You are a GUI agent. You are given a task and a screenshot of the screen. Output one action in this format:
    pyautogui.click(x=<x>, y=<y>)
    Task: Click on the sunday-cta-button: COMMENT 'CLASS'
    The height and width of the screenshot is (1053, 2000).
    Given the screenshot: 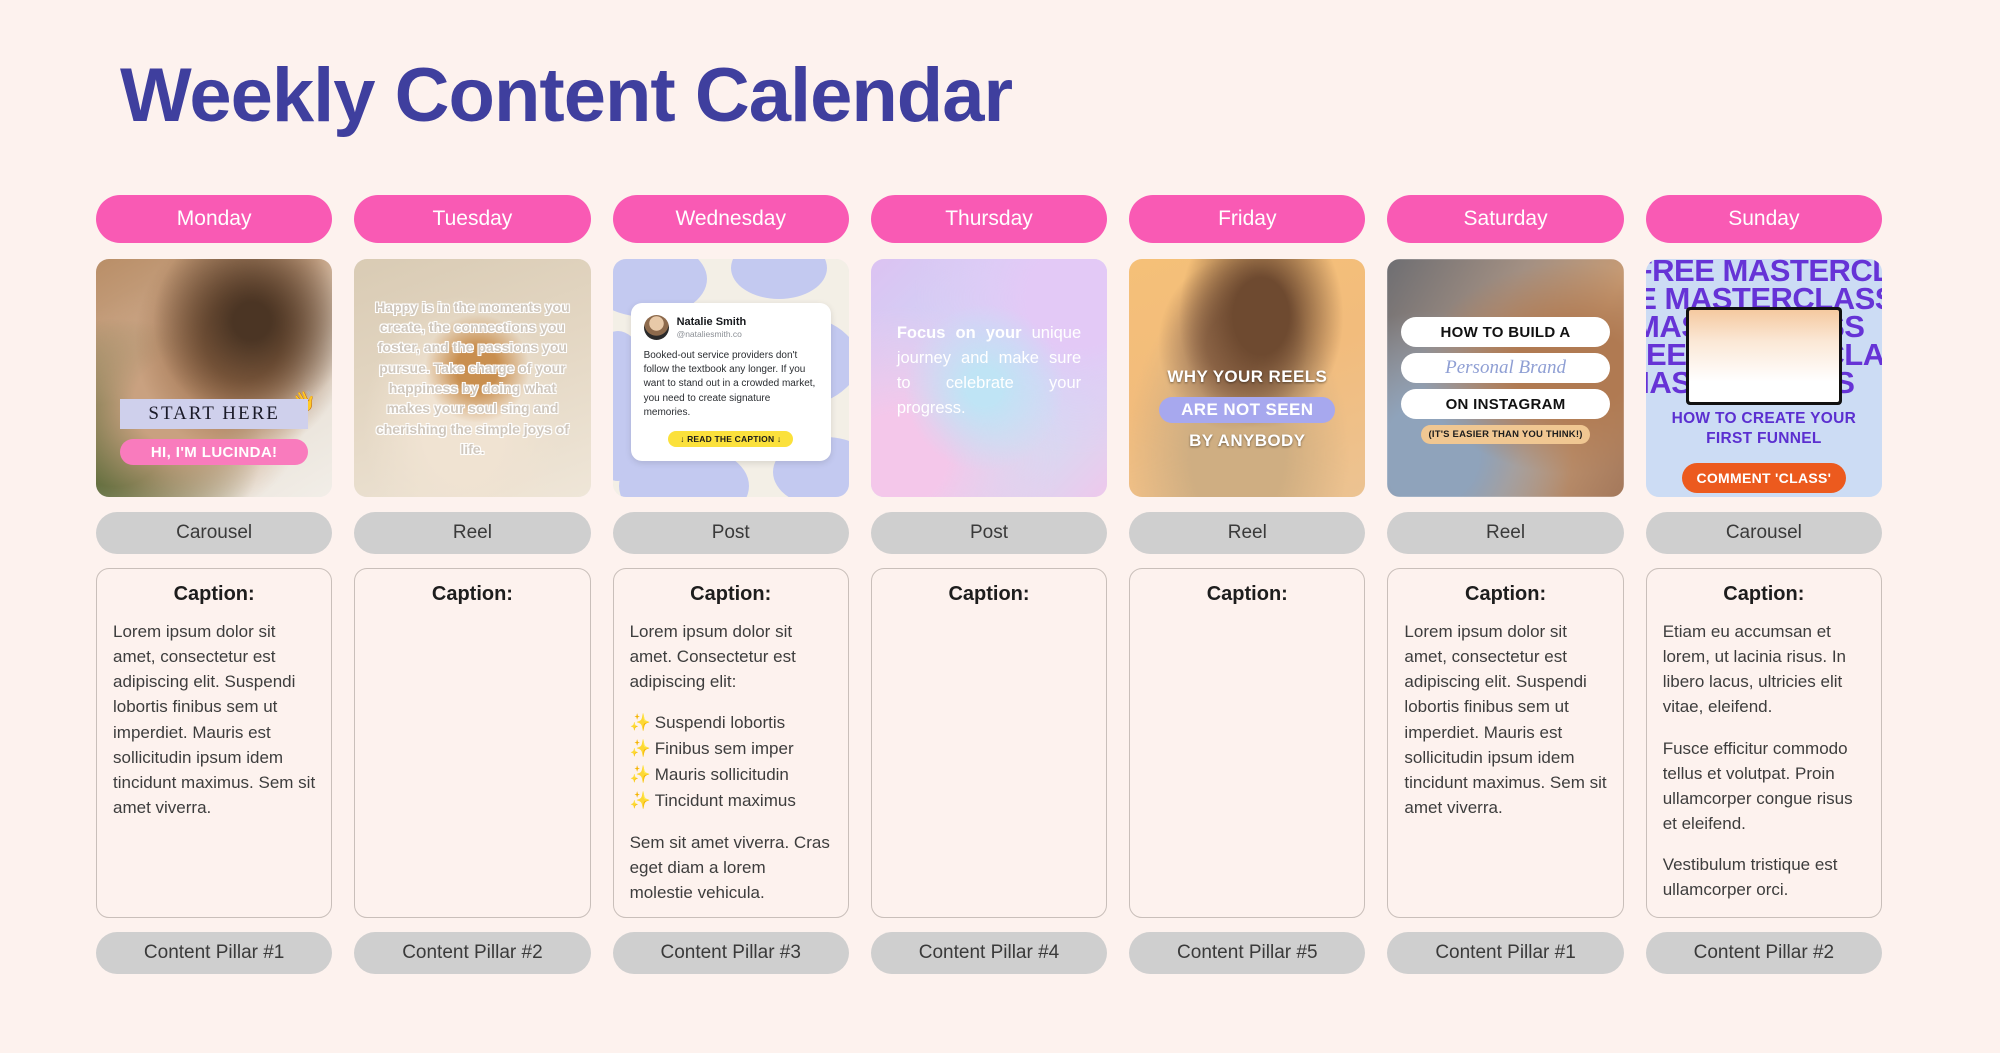 What is the action you would take?
    pyautogui.click(x=1763, y=478)
    